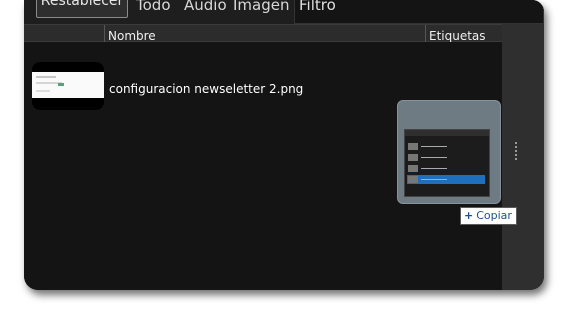  Describe the element at coordinates (82, 9) in the screenshot. I see `reset-button: Restablecer` at that location.